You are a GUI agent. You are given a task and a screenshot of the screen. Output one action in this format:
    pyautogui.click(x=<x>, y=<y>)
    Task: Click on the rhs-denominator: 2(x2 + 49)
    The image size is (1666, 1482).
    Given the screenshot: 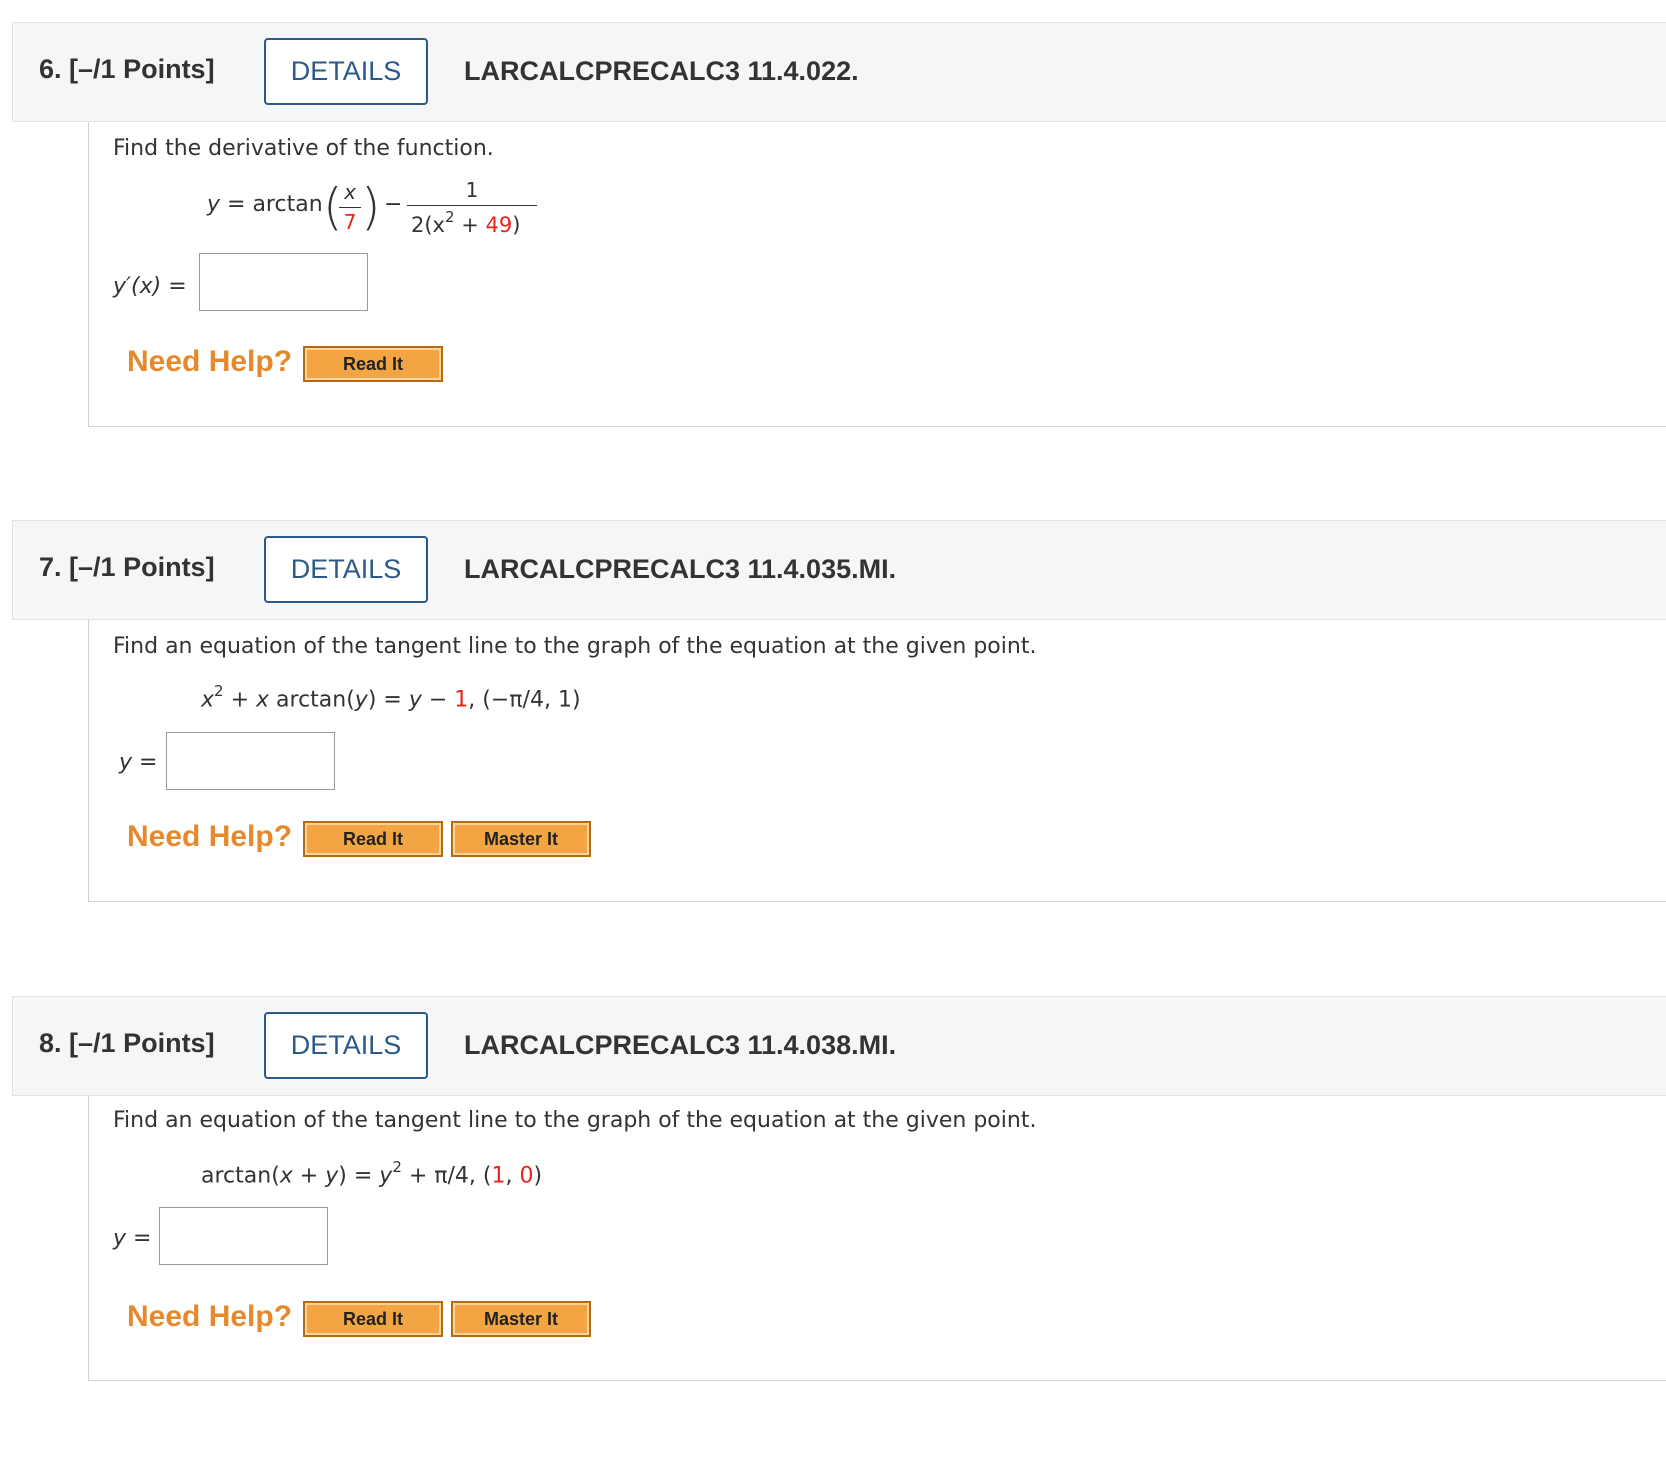 What is the action you would take?
    pyautogui.click(x=466, y=222)
    